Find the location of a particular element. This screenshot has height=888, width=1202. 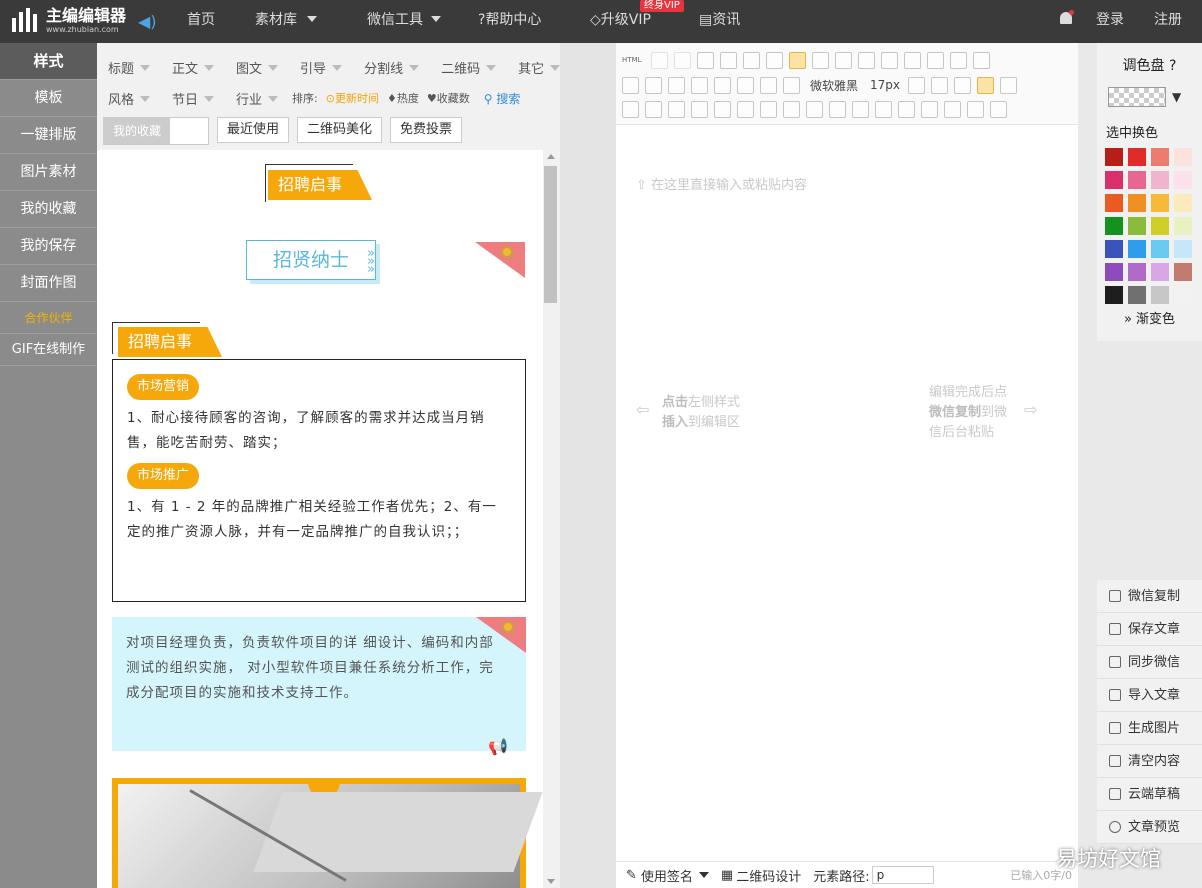

emoji-icon is located at coordinates (699, 109).